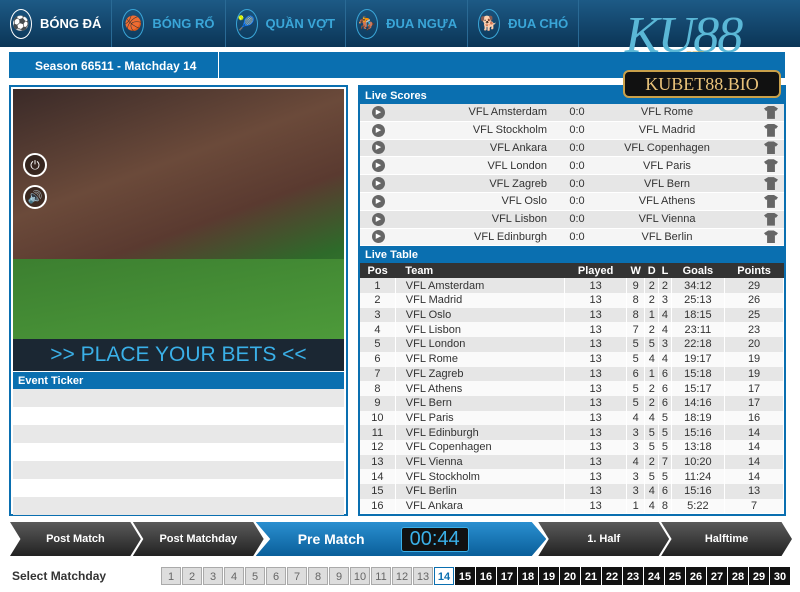 The width and height of the screenshot is (800, 592). I want to click on table-cell: VFL Amsterdam, so click(480, 286).